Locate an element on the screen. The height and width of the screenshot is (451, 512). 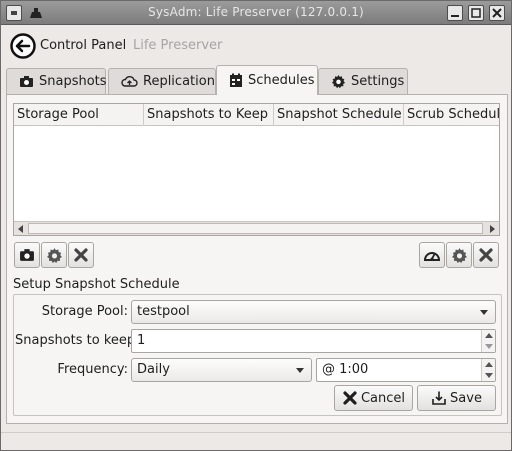
remove-snapshot-schedule-button is located at coordinates (81, 255).